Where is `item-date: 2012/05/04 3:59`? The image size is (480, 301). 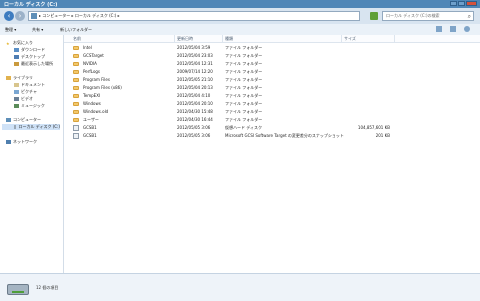 item-date: 2012/05/04 3:59 is located at coordinates (194, 47).